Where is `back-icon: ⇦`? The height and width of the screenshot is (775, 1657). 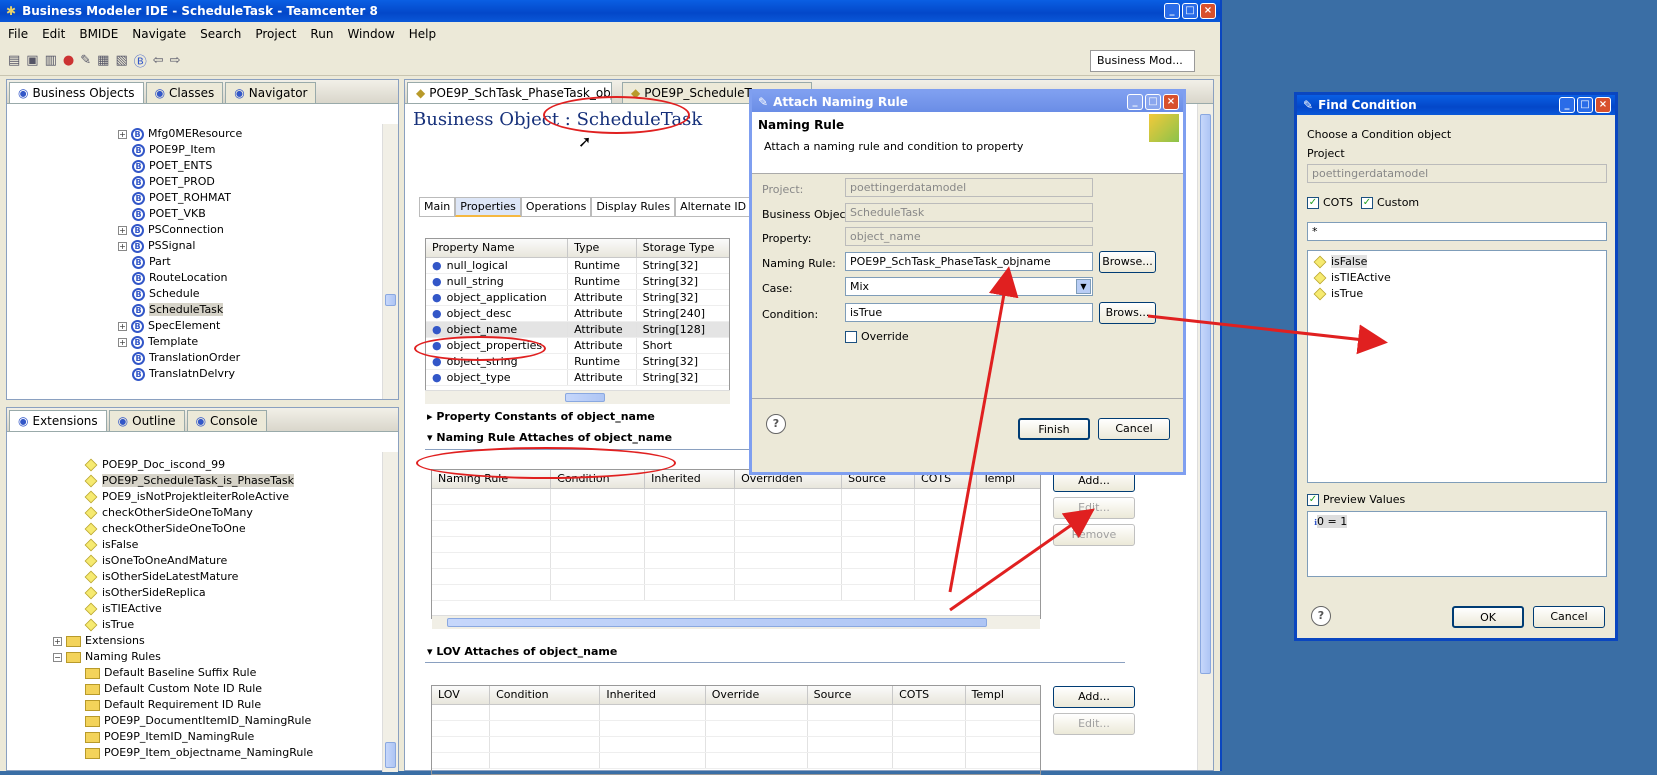 back-icon: ⇦ is located at coordinates (158, 60).